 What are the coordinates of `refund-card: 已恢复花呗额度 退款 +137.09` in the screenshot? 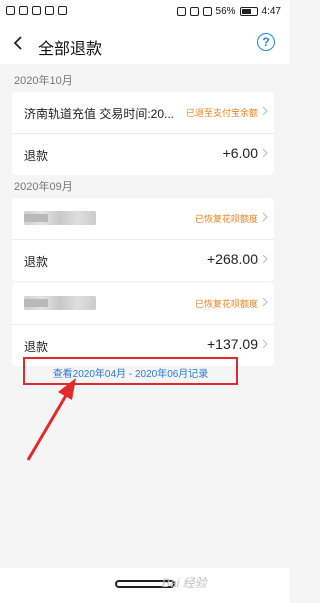 It's located at (143, 324).